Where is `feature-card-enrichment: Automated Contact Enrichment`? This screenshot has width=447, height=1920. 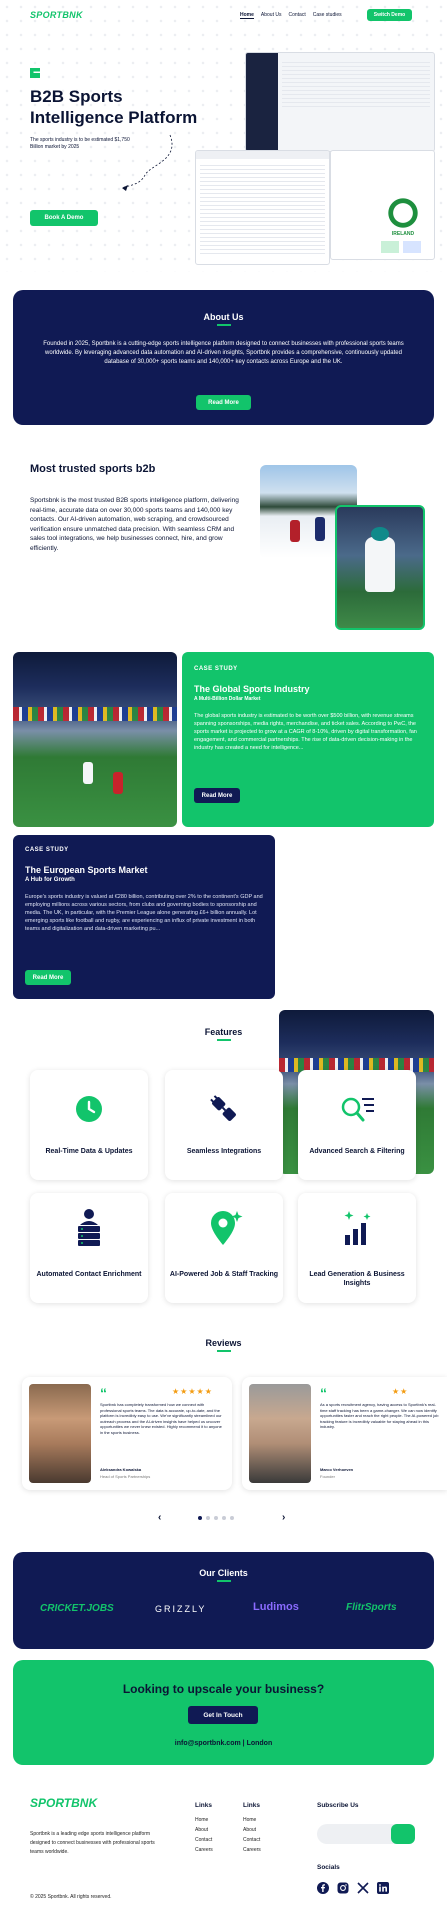 feature-card-enrichment: Automated Contact Enrichment is located at coordinates (89, 1248).